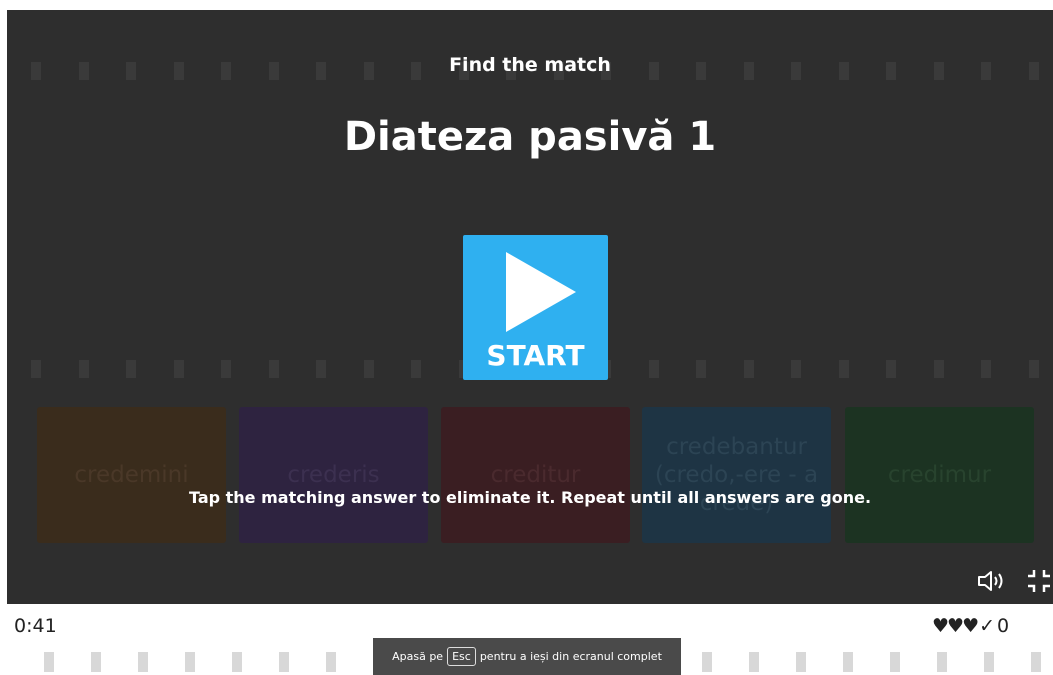  Describe the element at coordinates (530, 65) in the screenshot. I see `game-subtitle: Find the match` at that location.